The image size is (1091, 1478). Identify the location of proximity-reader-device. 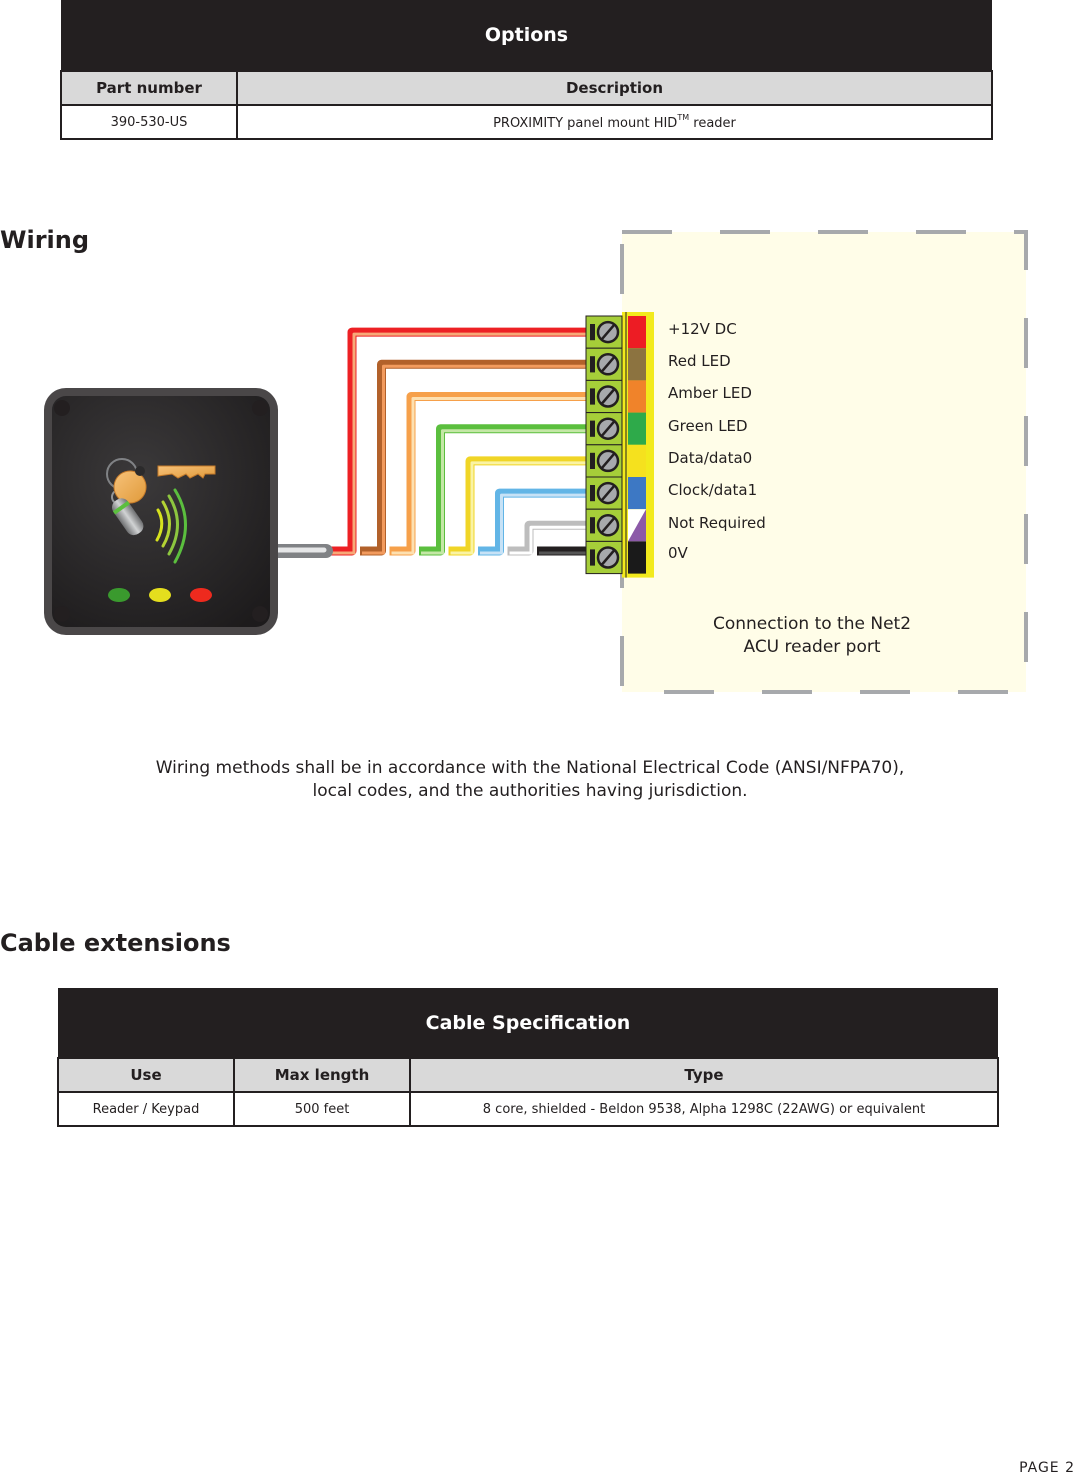
(161, 511).